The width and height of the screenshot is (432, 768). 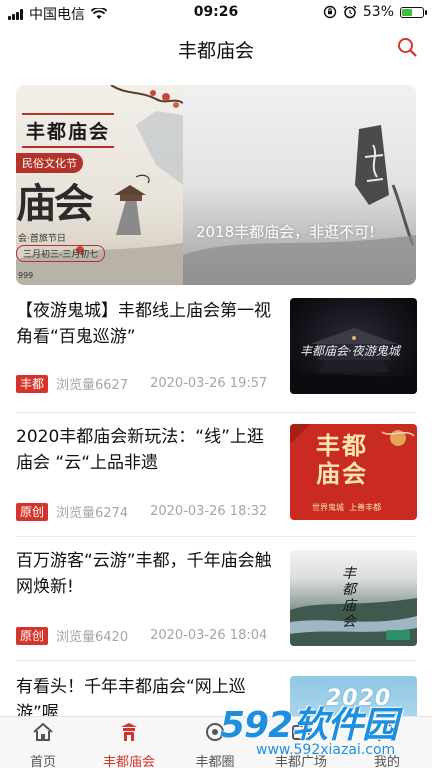 What do you see at coordinates (215, 51) in the screenshot?
I see `page-title: 丰都庙会` at bounding box center [215, 51].